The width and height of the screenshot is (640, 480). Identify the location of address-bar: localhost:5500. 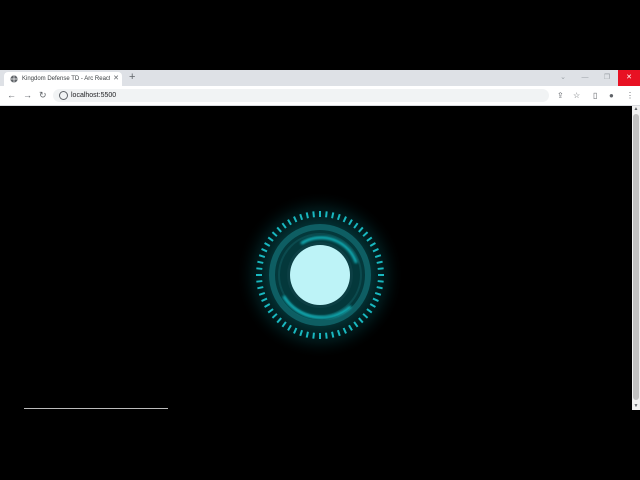
(301, 95).